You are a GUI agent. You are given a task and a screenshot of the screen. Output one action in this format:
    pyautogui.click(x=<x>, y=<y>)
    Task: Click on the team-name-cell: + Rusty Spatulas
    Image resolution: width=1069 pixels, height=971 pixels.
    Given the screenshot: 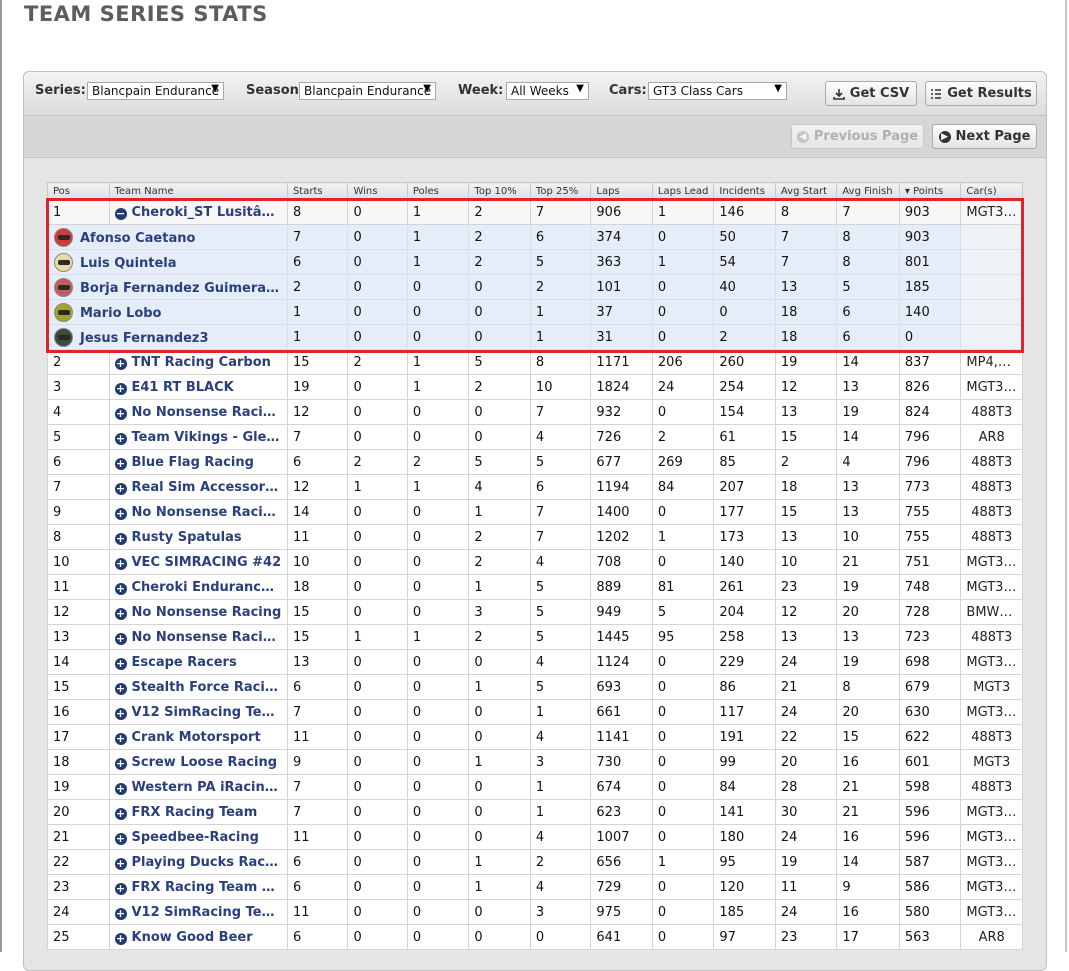 What is the action you would take?
    pyautogui.click(x=198, y=537)
    